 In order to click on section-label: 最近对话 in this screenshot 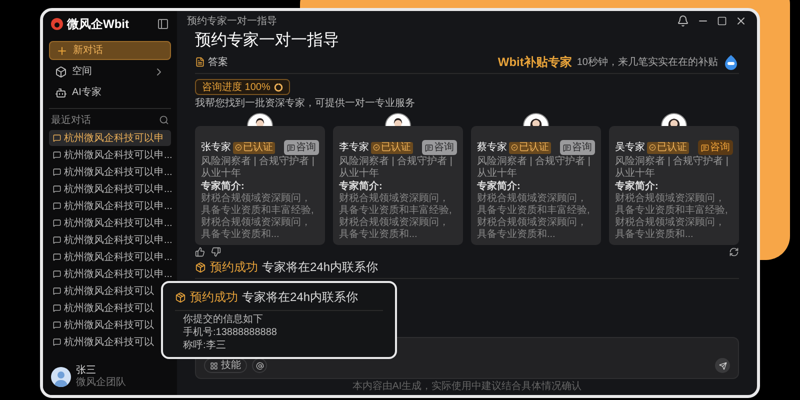, I will do `click(71, 121)`.